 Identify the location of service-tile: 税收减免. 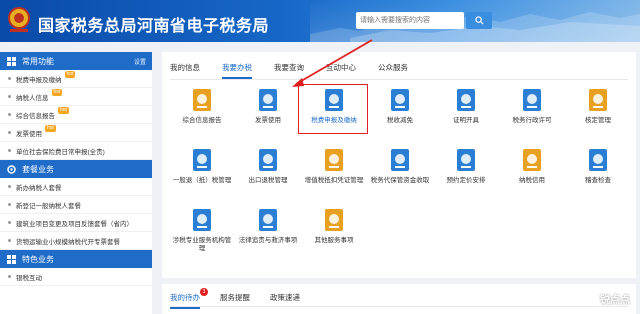
(400, 105).